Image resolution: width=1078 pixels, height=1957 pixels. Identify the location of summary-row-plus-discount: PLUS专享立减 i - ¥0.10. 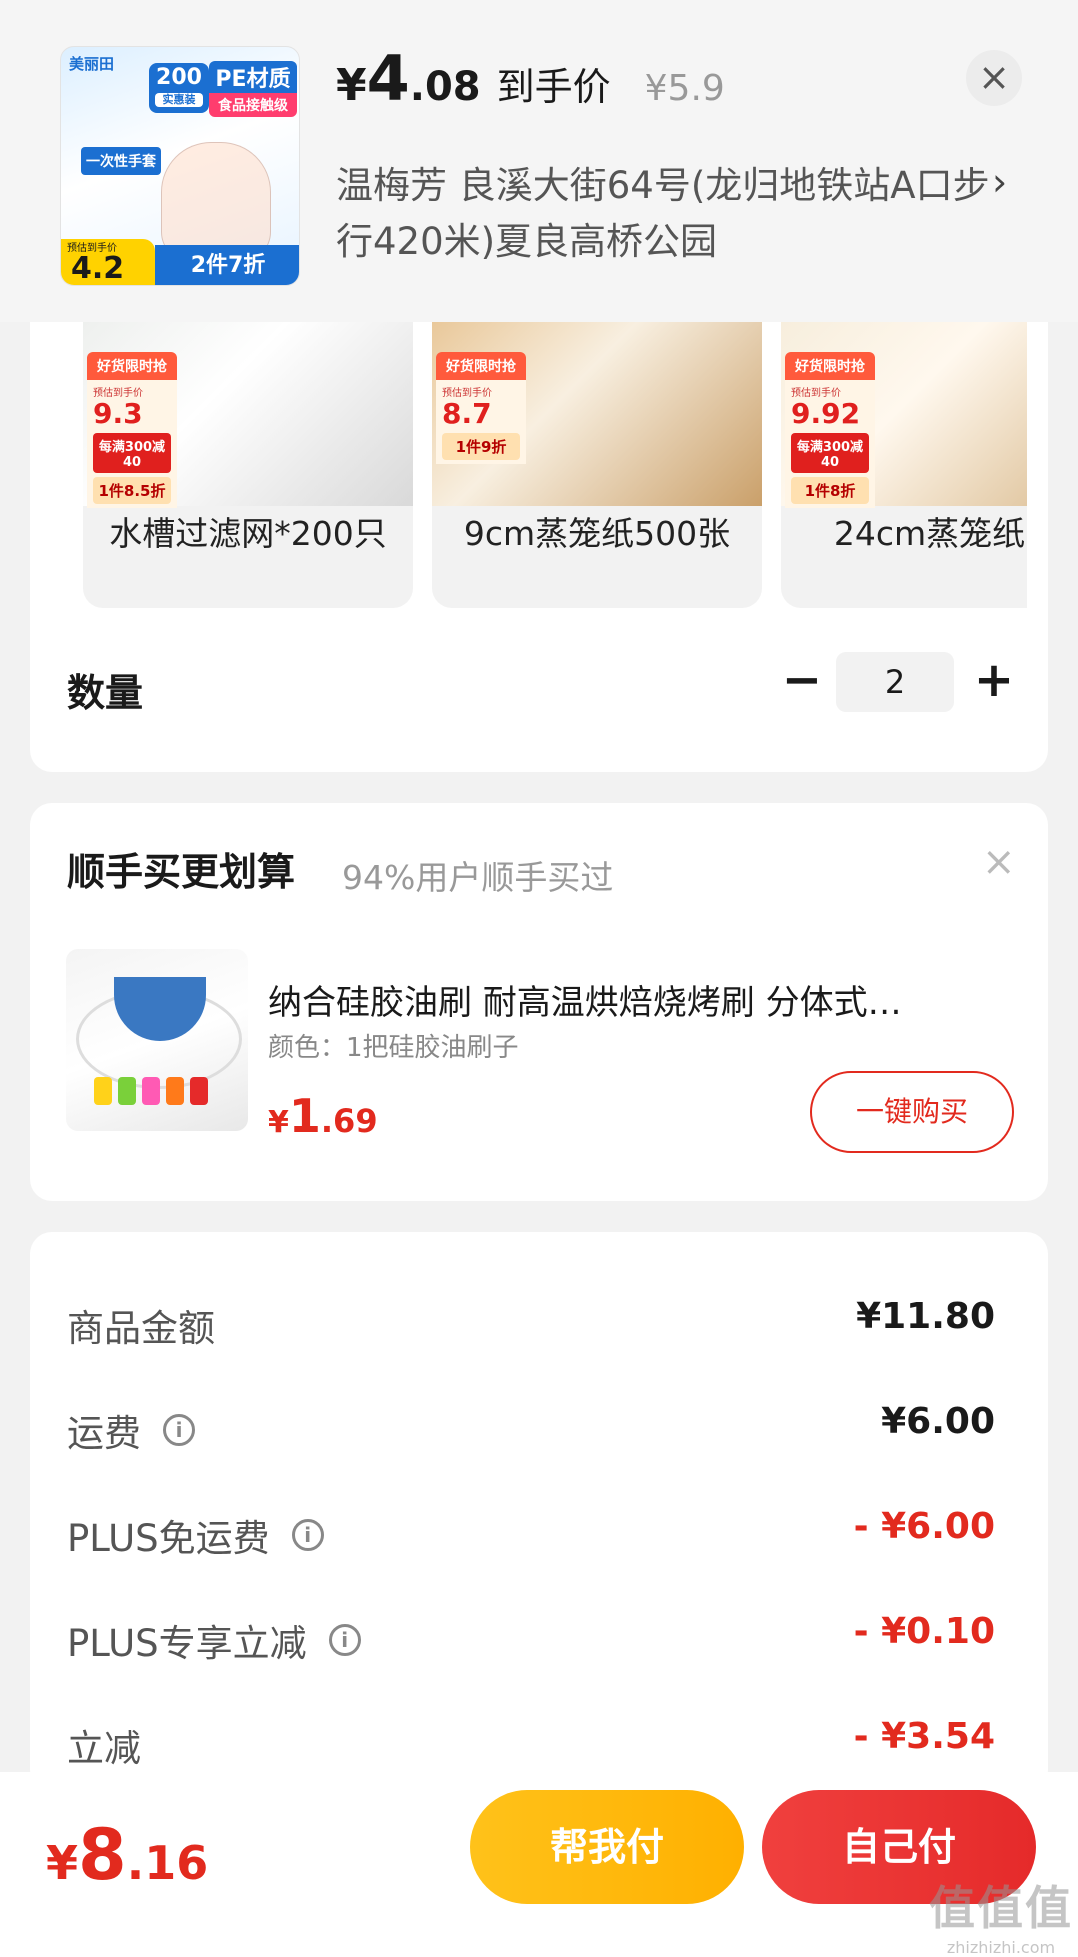
(531, 1635).